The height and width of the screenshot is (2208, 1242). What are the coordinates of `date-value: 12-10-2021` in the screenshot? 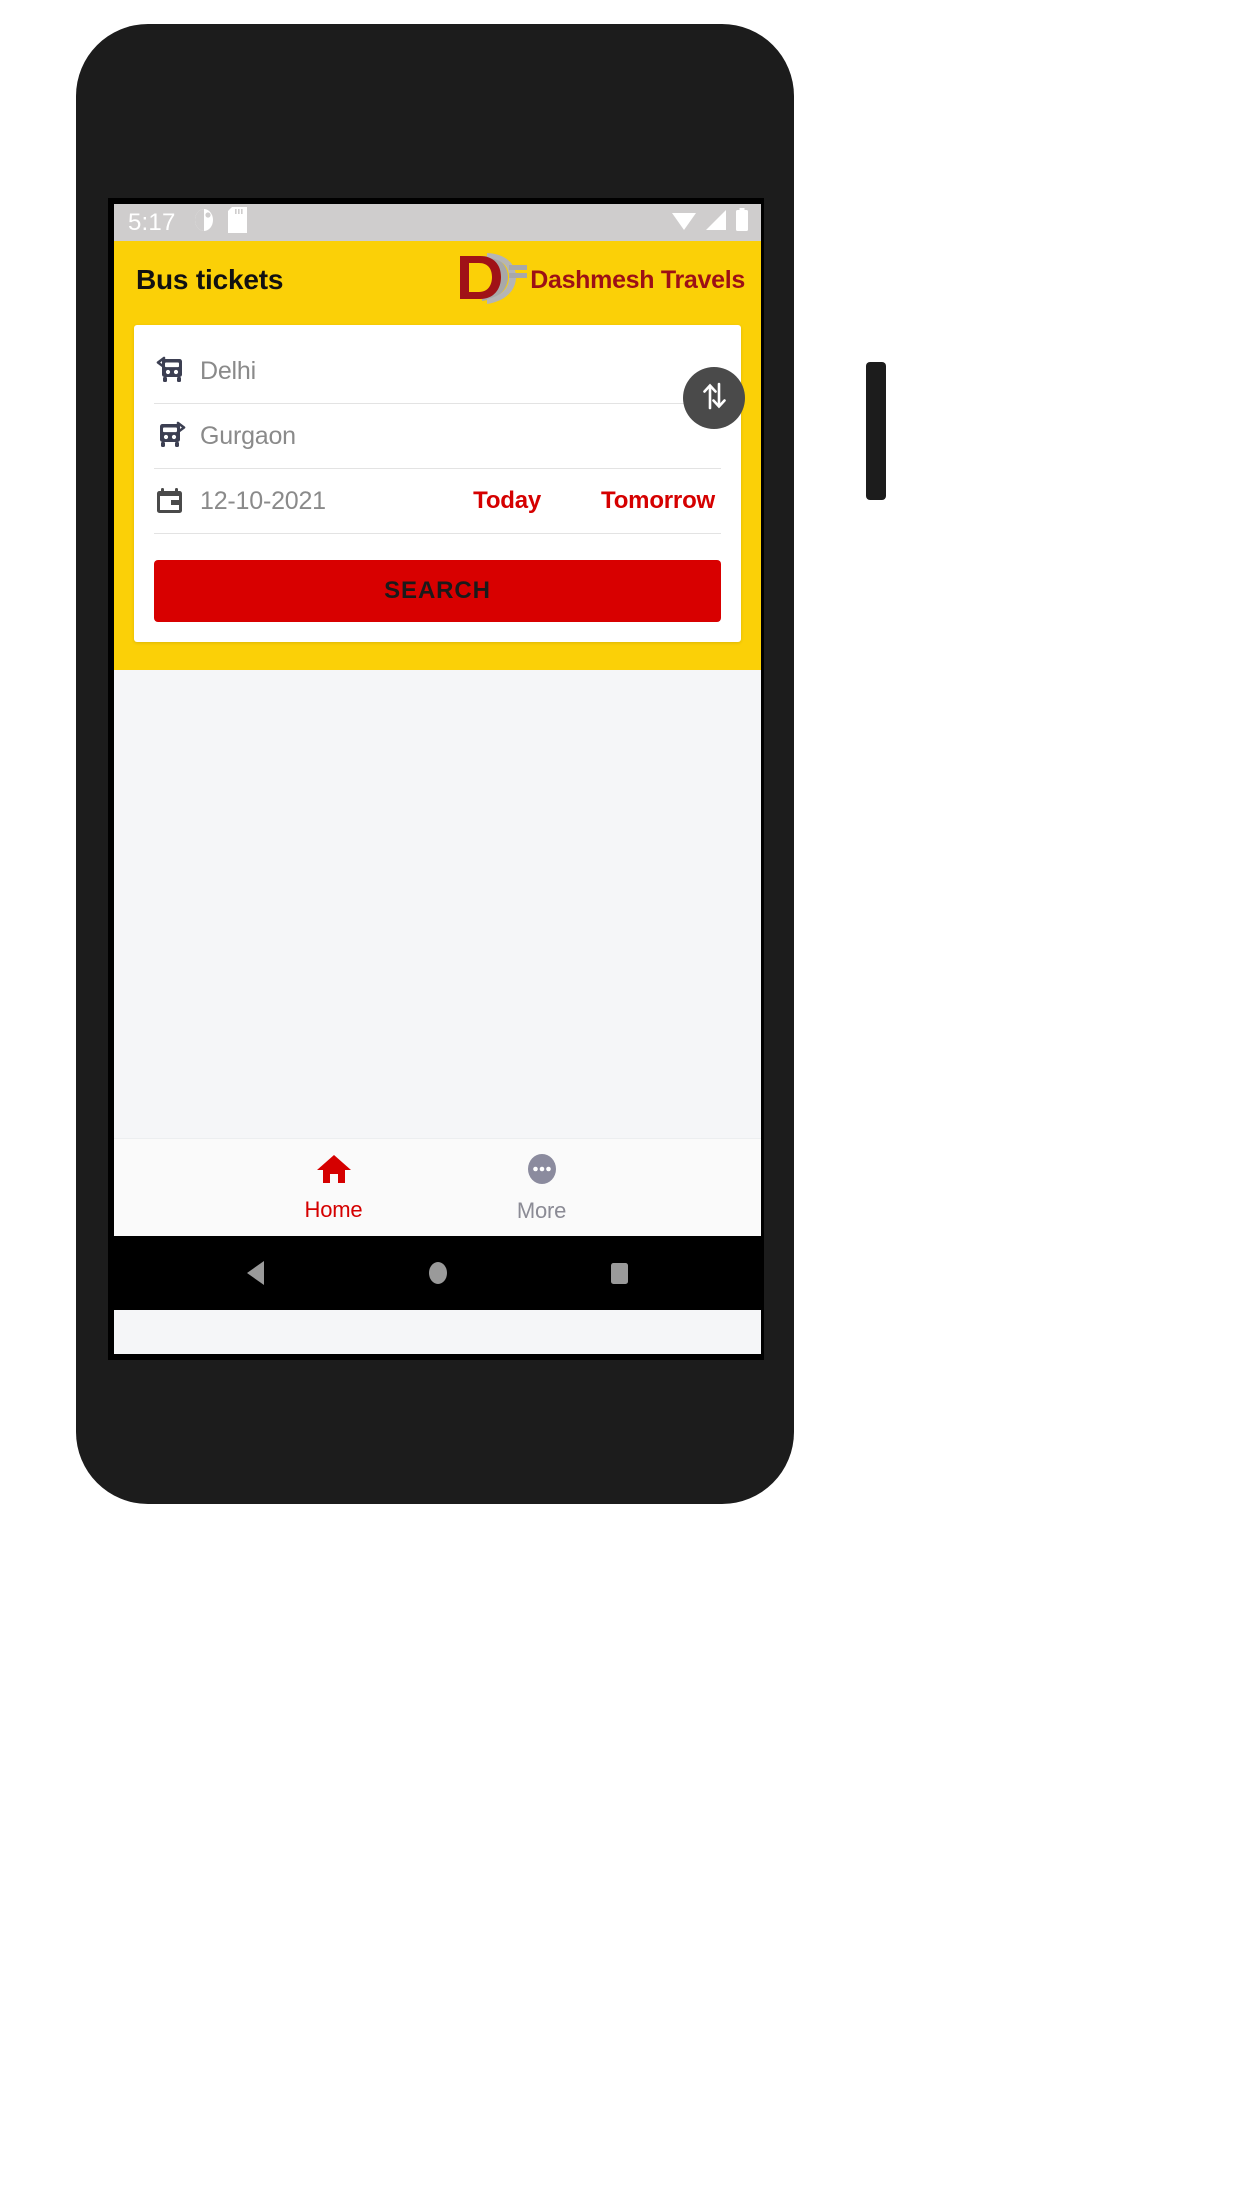 It's located at (263, 500).